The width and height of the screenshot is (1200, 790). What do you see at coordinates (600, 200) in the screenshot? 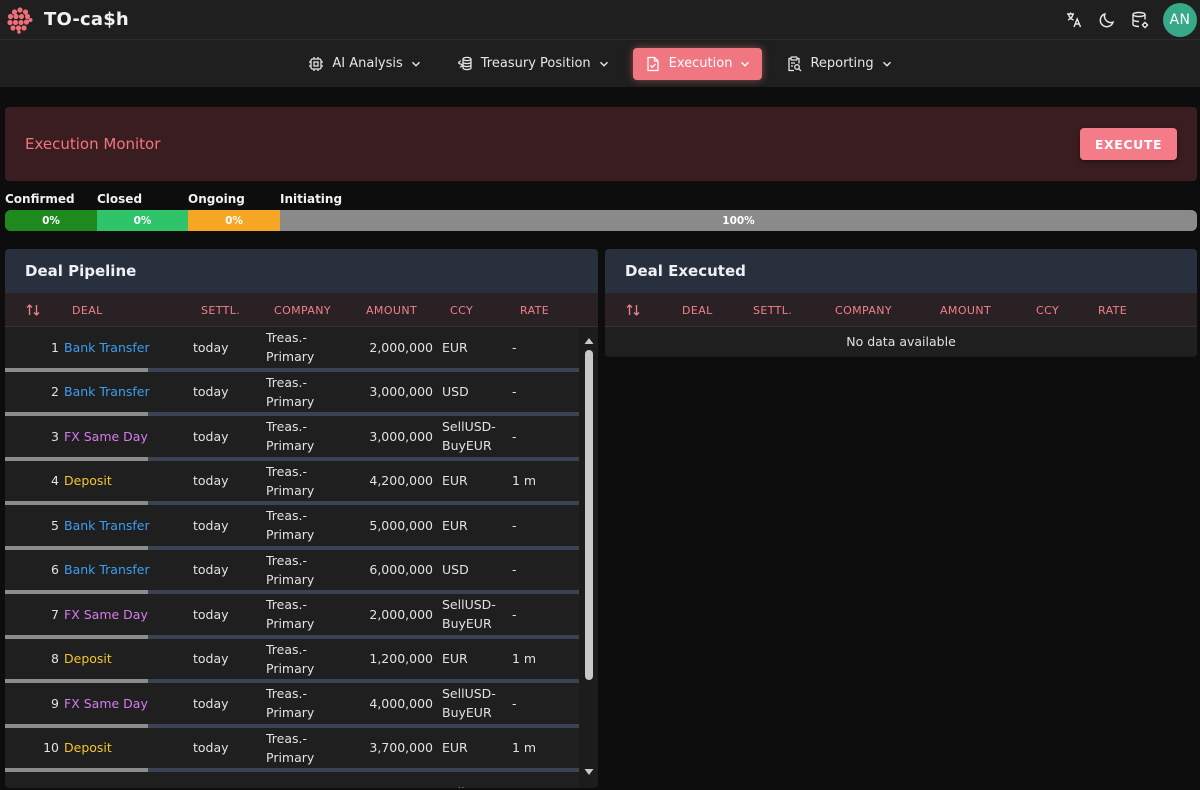
I see `status-legend: Confirmed Closed Ongoing Initiating` at bounding box center [600, 200].